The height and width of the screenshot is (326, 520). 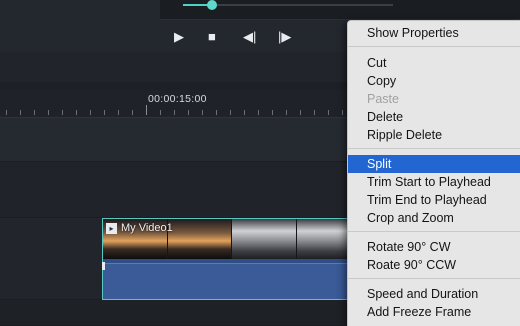 I want to click on clip-audio-waveform, so click(x=232, y=281).